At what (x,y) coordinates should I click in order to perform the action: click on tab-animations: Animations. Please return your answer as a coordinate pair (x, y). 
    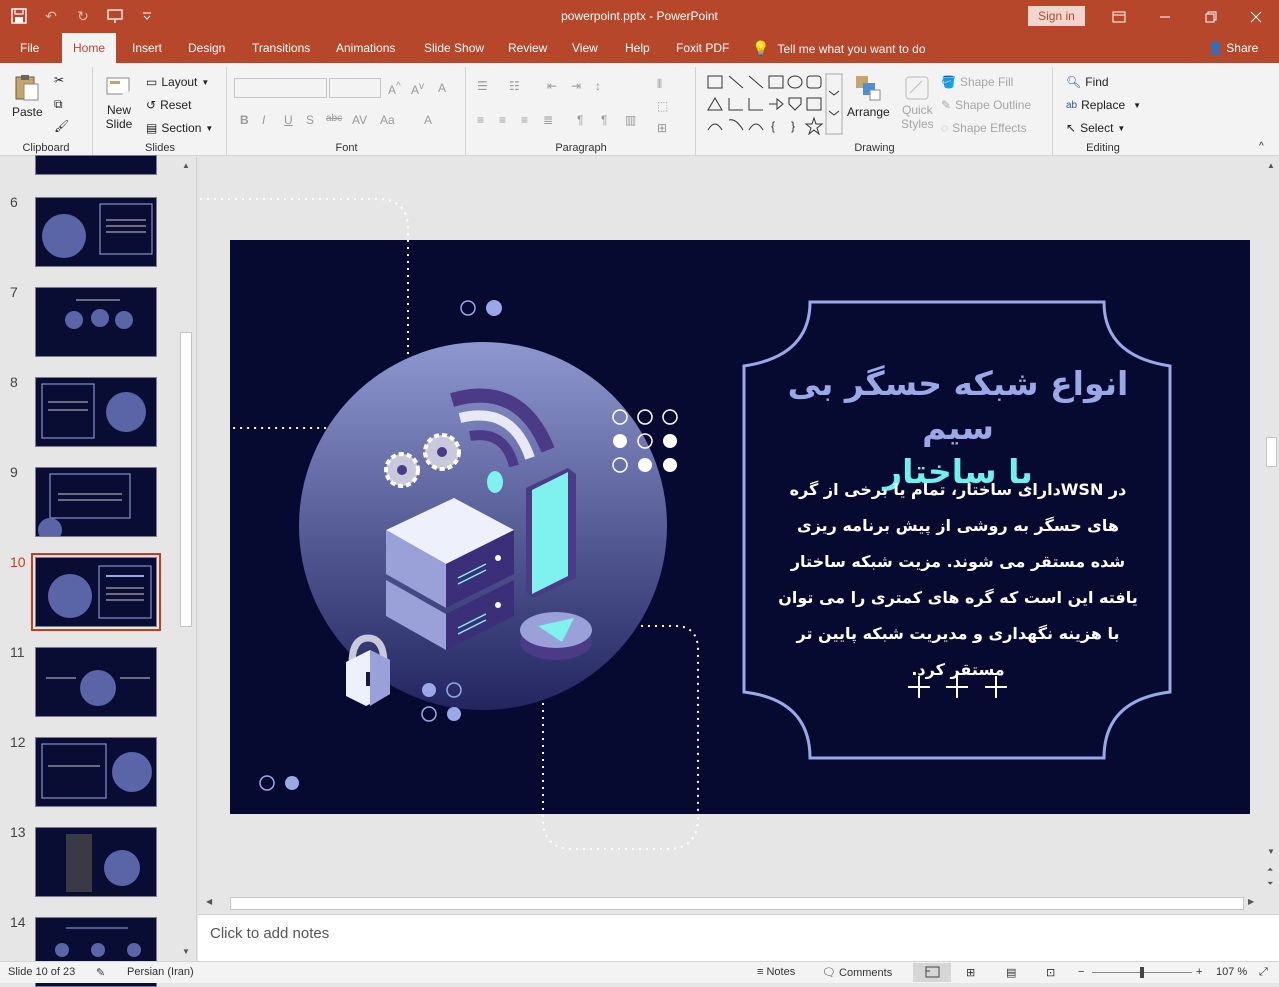
    Looking at the image, I should click on (365, 48).